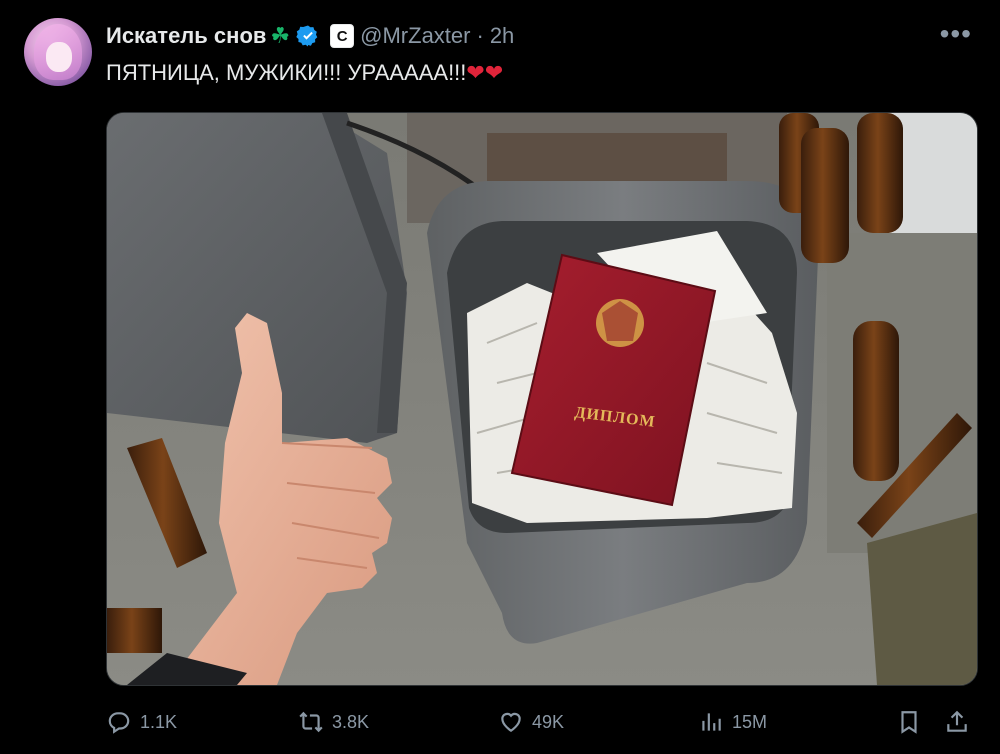 This screenshot has width=1000, height=754. I want to click on bookmark-icon, so click(909, 722).